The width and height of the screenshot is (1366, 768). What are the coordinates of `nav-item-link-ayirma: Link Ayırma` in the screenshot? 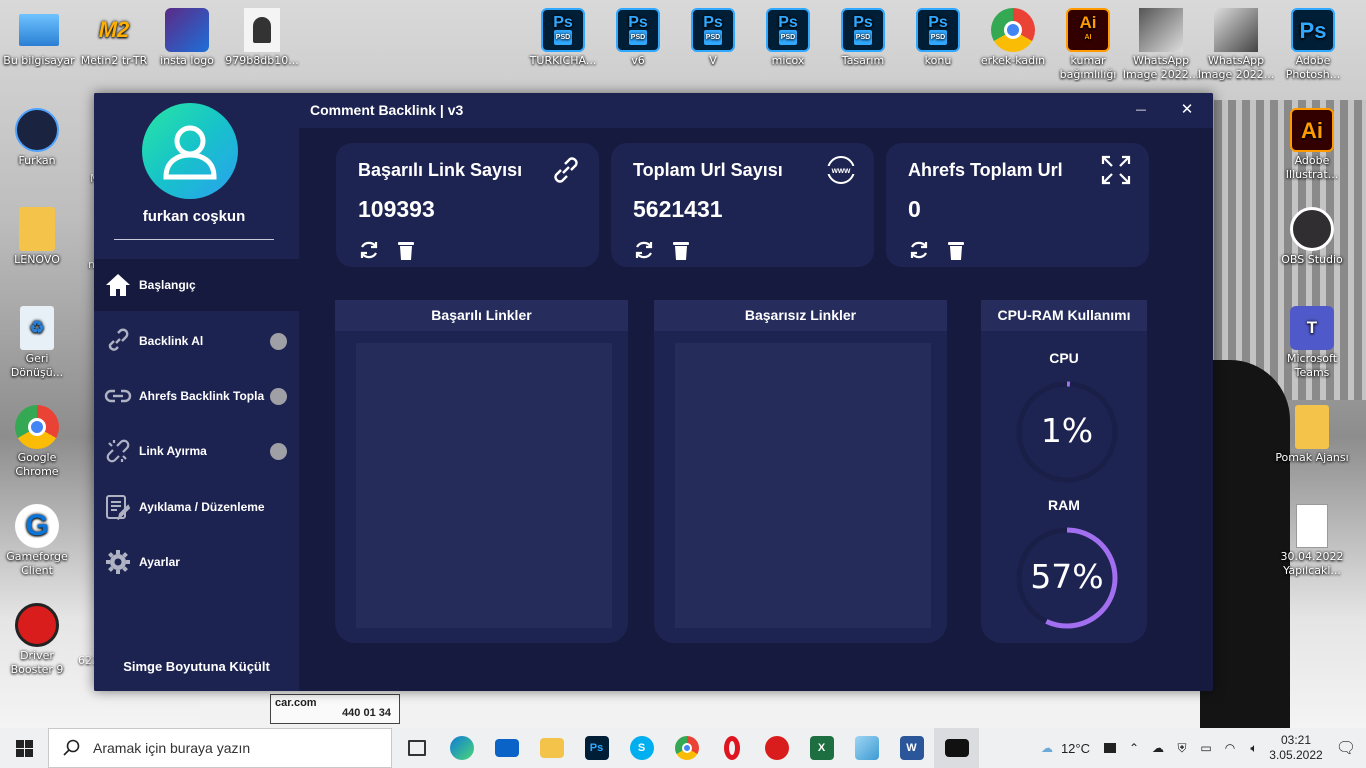 It's located at (196, 451).